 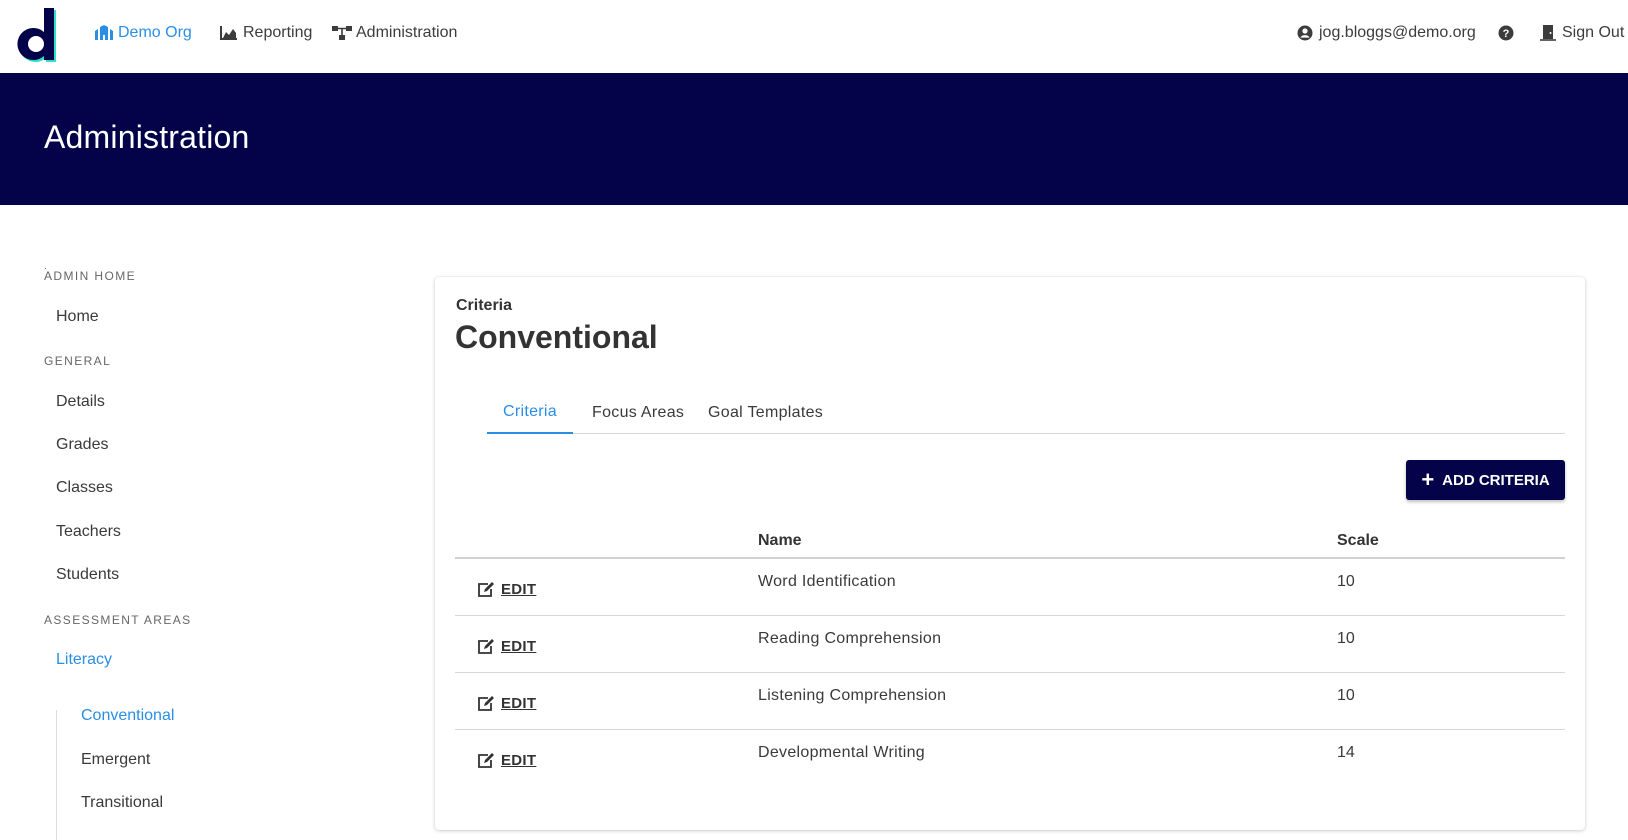 I want to click on sidebar-item-grades: Grades, so click(x=82, y=445).